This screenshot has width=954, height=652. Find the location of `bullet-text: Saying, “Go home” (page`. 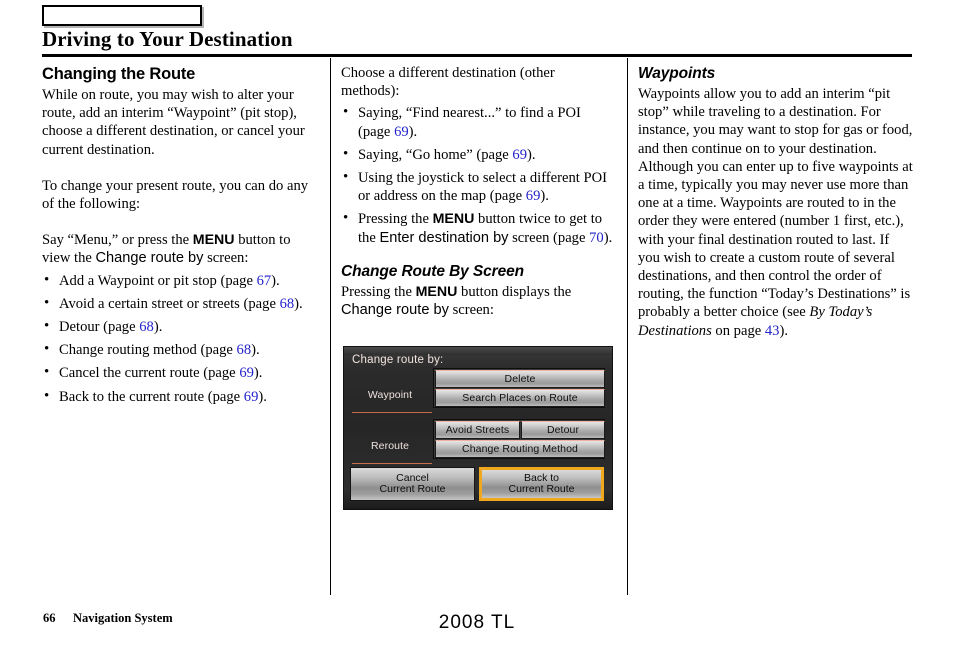

bullet-text: Saying, “Go home” (page is located at coordinates (435, 154).